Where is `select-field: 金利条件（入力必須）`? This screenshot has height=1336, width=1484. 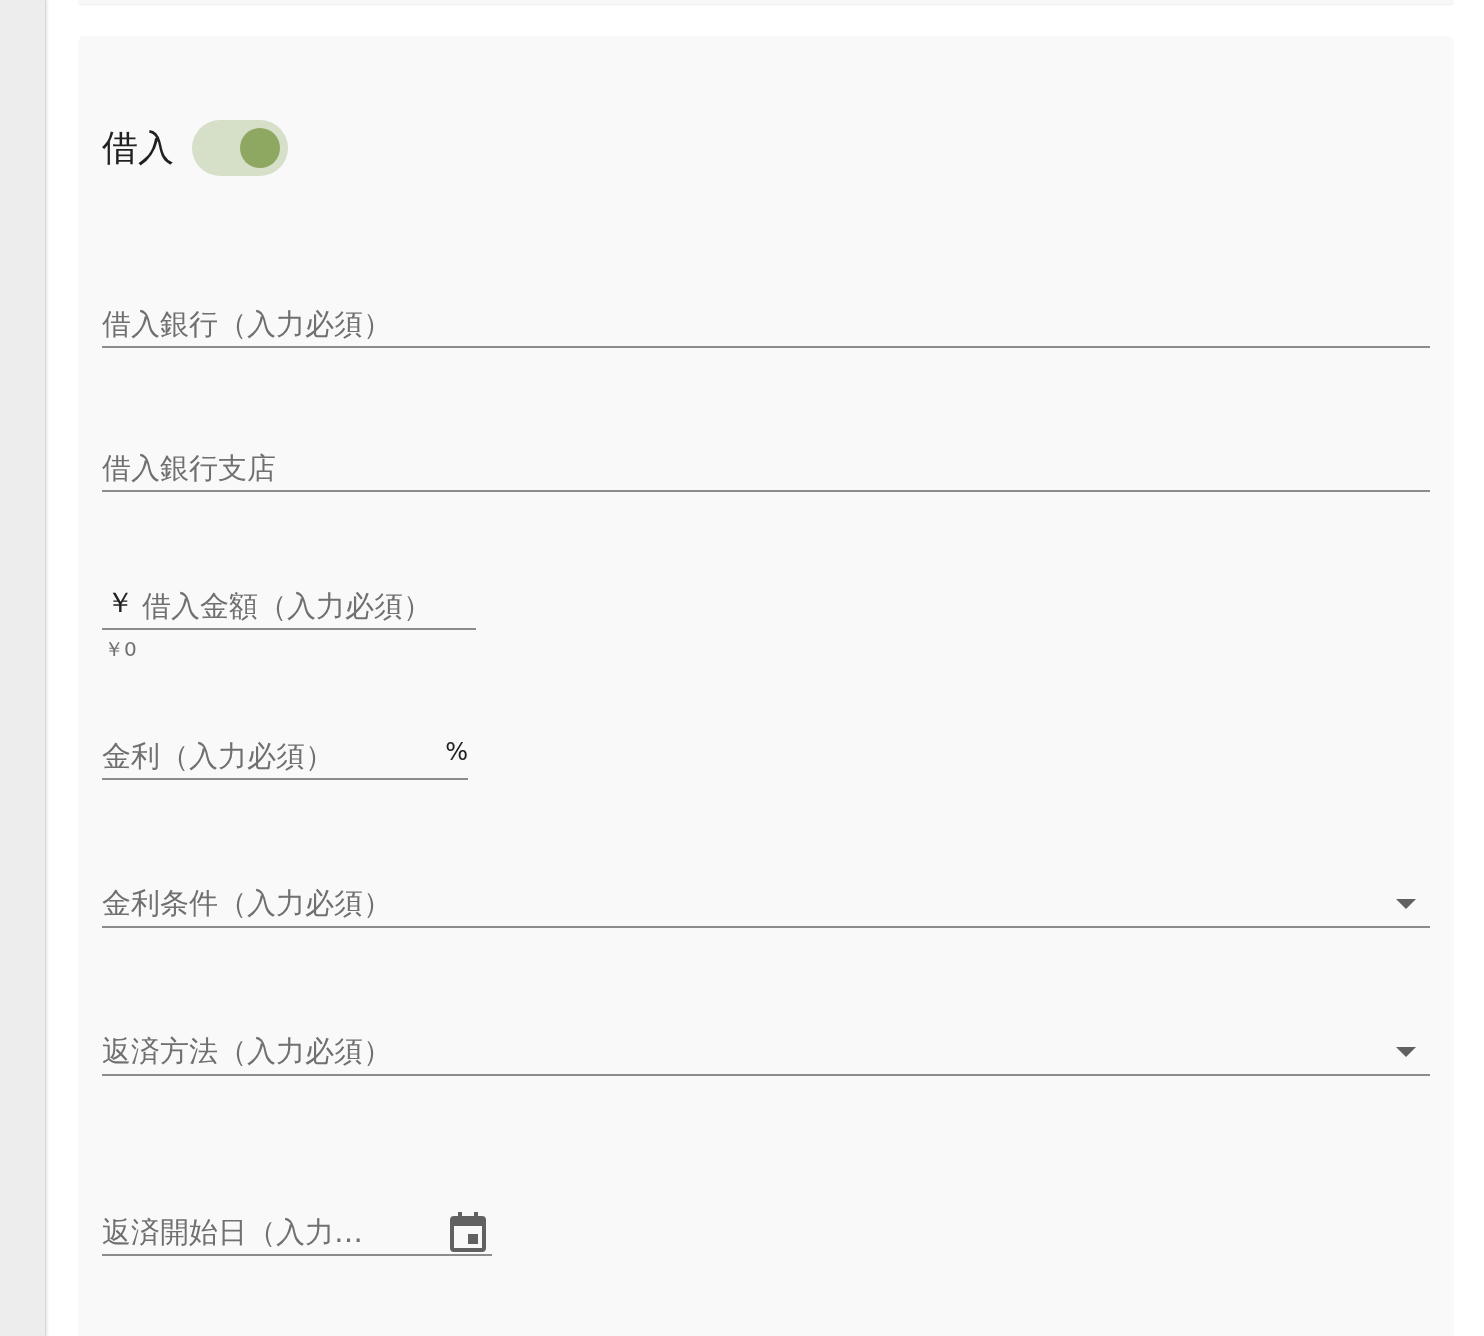 select-field: 金利条件（入力必須） is located at coordinates (766, 905).